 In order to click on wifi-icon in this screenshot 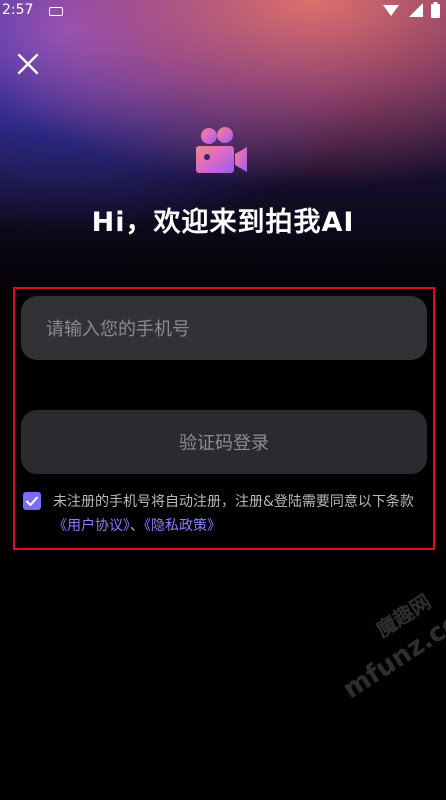, I will do `click(416, 10)`.